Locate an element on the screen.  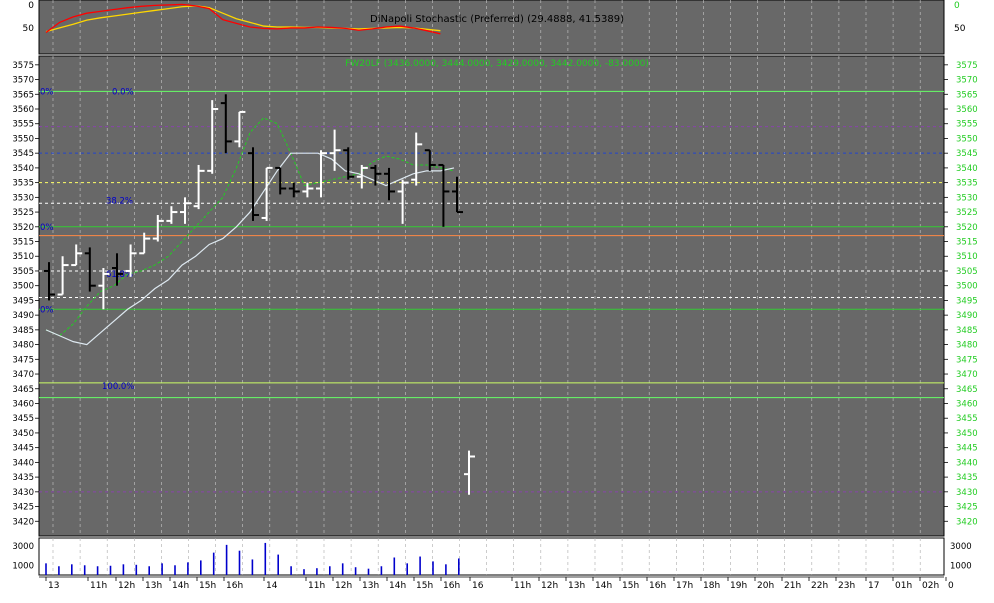
price-tick-label: 3525 is located at coordinates (23, 213).